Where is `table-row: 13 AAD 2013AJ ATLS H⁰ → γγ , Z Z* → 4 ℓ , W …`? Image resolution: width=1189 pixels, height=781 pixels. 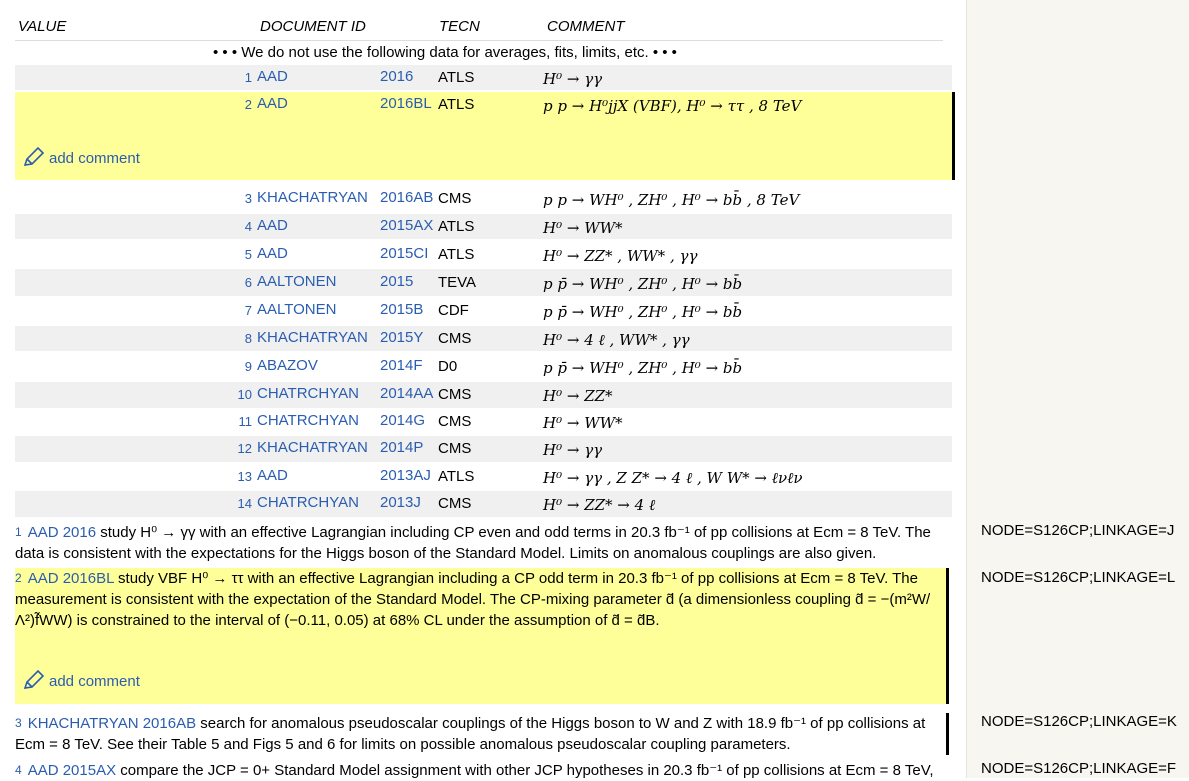
table-row: 13 AAD 2013AJ ATLS H⁰ → γγ , Z Z* → 4 ℓ , W … is located at coordinates (483, 476).